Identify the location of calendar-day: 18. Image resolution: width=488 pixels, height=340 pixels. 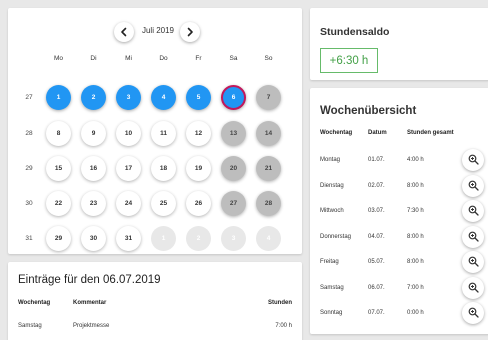
(163, 168).